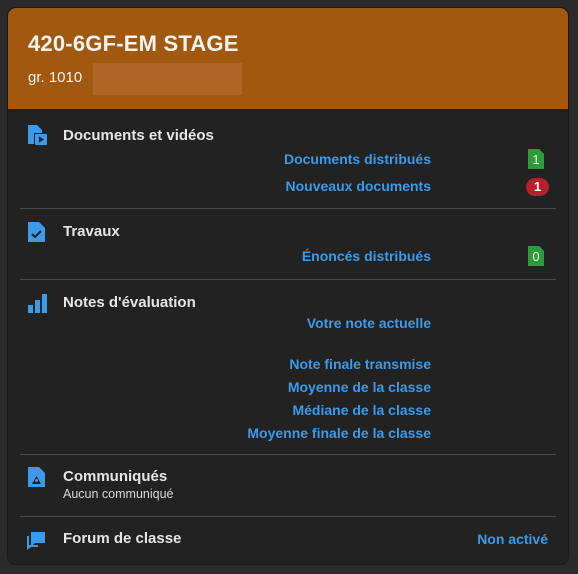  I want to click on current-grade-link: Votre note actuelle, so click(369, 323).